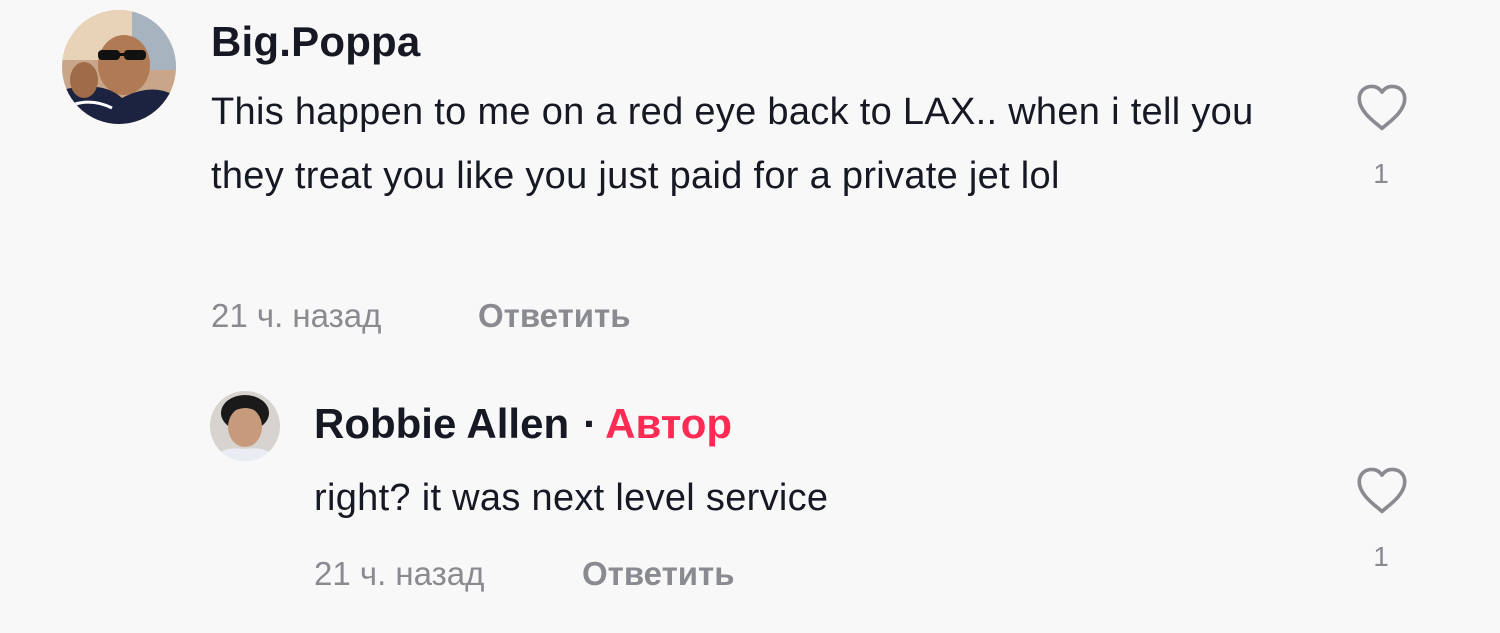  Describe the element at coordinates (441, 423) in the screenshot. I see `reply-username: Robbie Allen` at that location.